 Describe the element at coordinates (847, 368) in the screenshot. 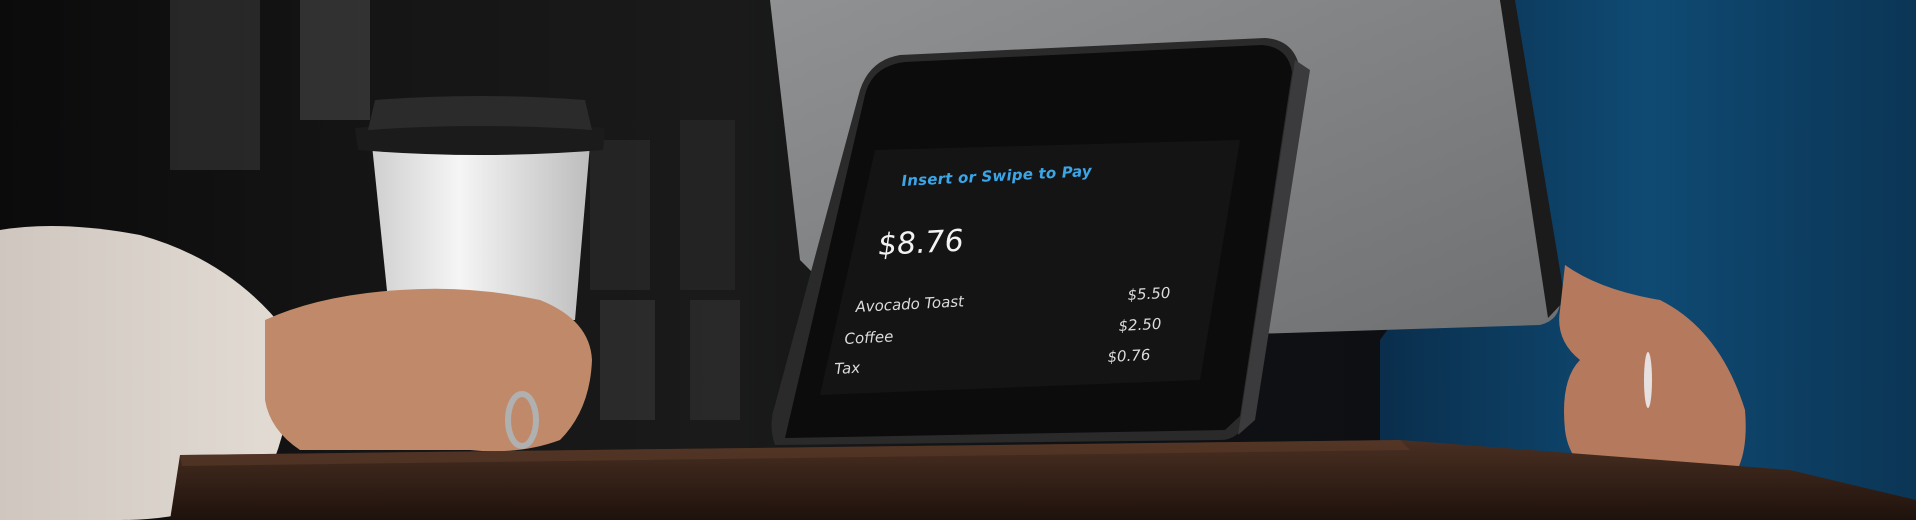

I see `line-item-label: Tax` at that location.